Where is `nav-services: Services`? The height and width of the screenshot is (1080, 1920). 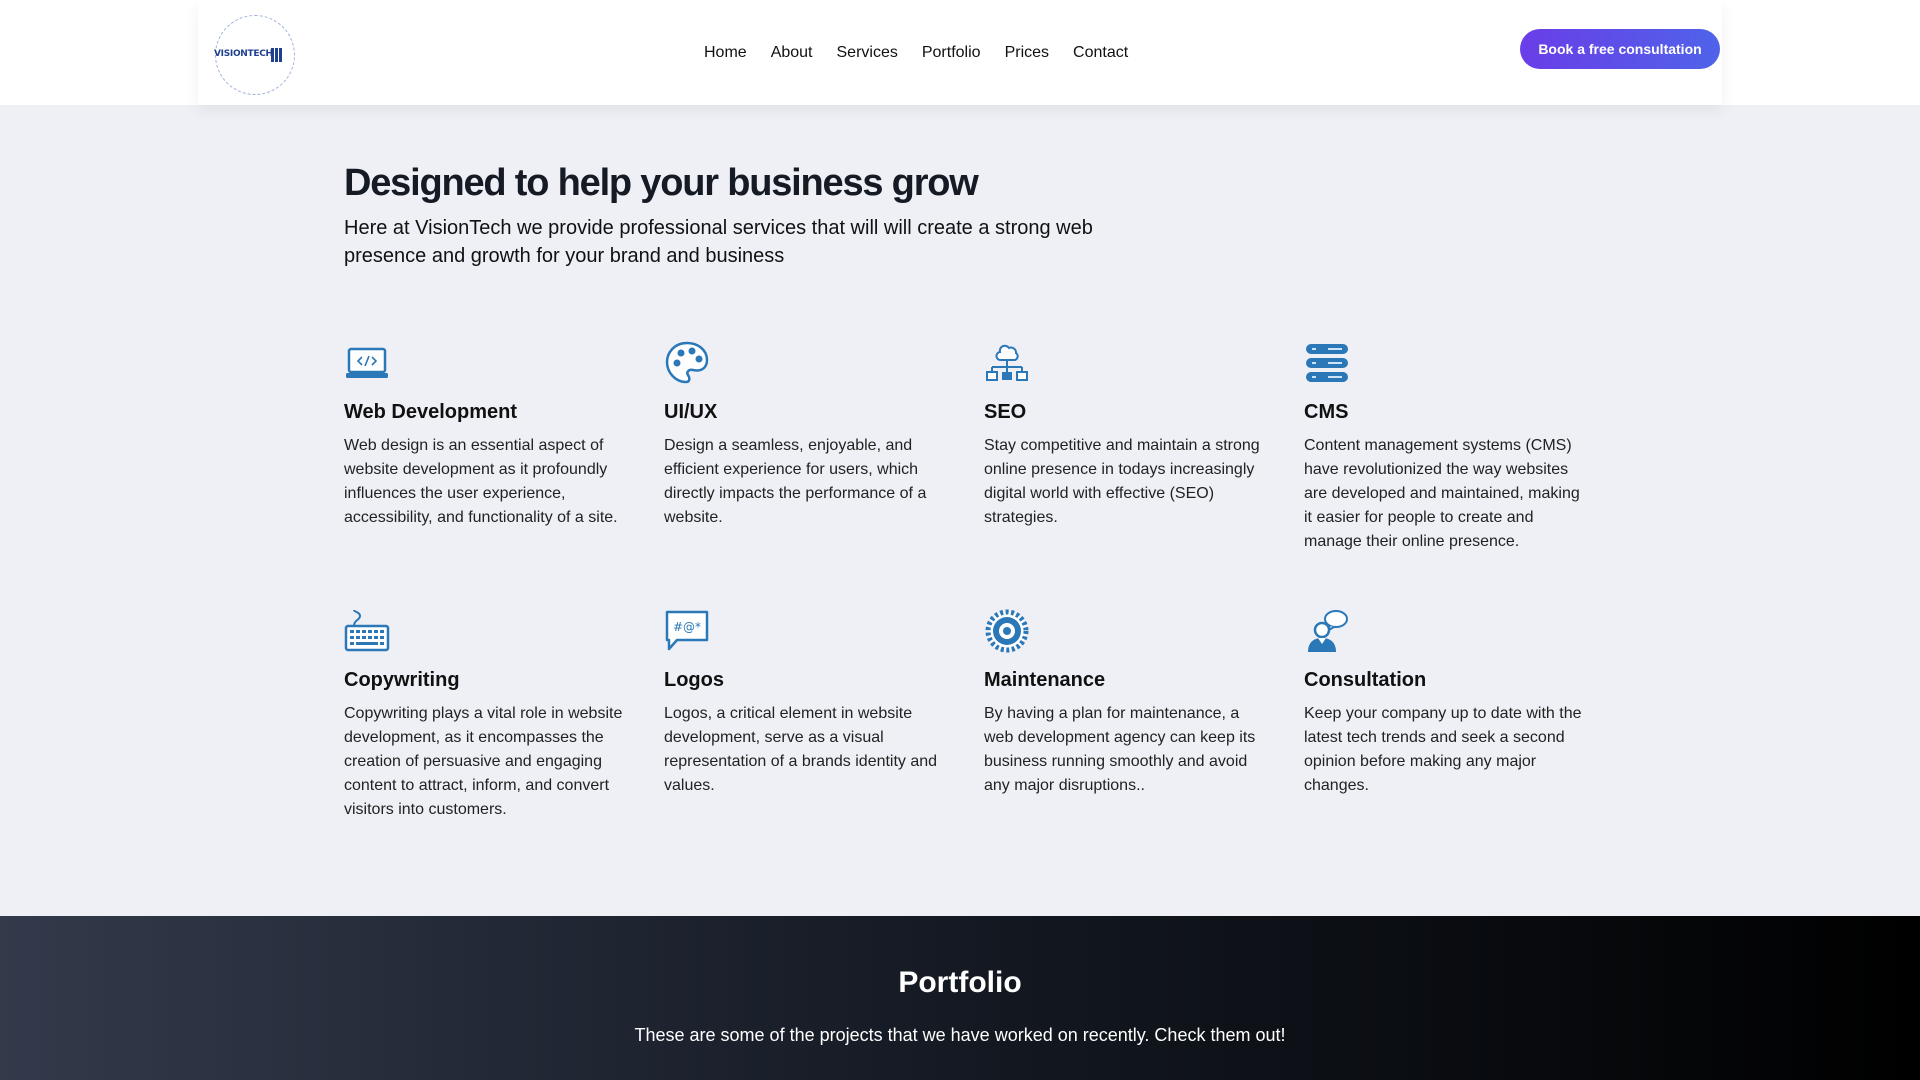 nav-services: Services is located at coordinates (867, 53).